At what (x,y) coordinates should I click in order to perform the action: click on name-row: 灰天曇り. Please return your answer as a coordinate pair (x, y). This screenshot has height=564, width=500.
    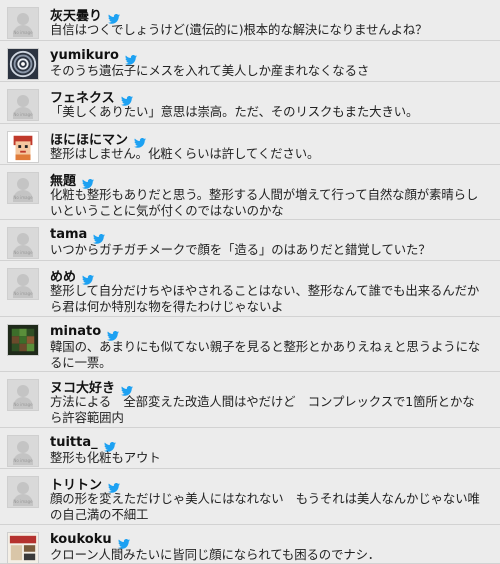
    Looking at the image, I should click on (85, 14).